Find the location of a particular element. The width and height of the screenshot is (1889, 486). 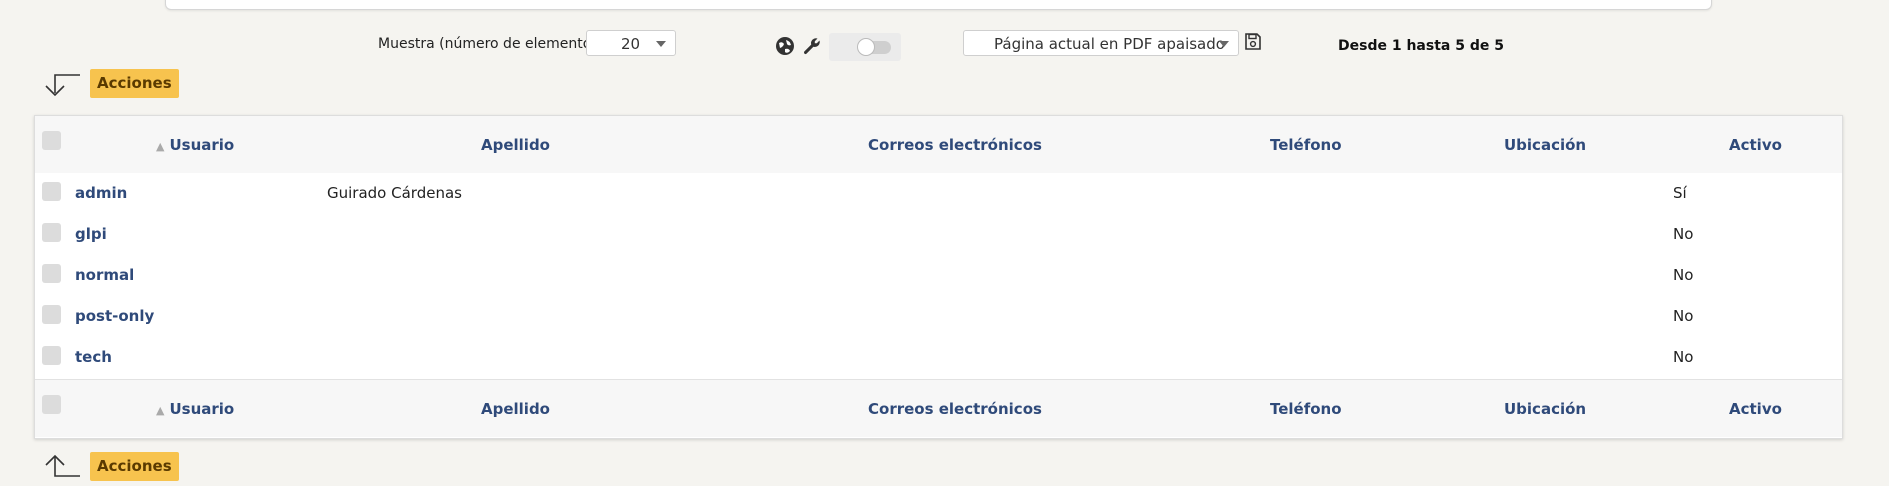

user-link: glpi is located at coordinates (91, 234).